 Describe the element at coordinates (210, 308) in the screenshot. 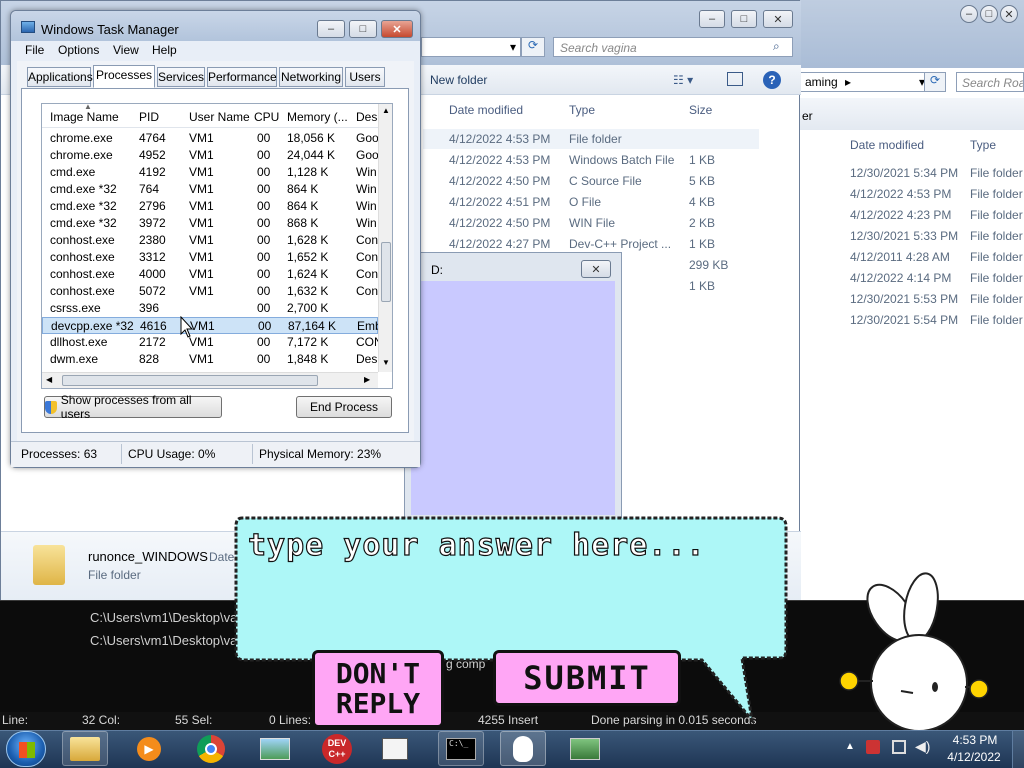

I see `table-row: csrss.exe 396 00 2,700 K` at that location.